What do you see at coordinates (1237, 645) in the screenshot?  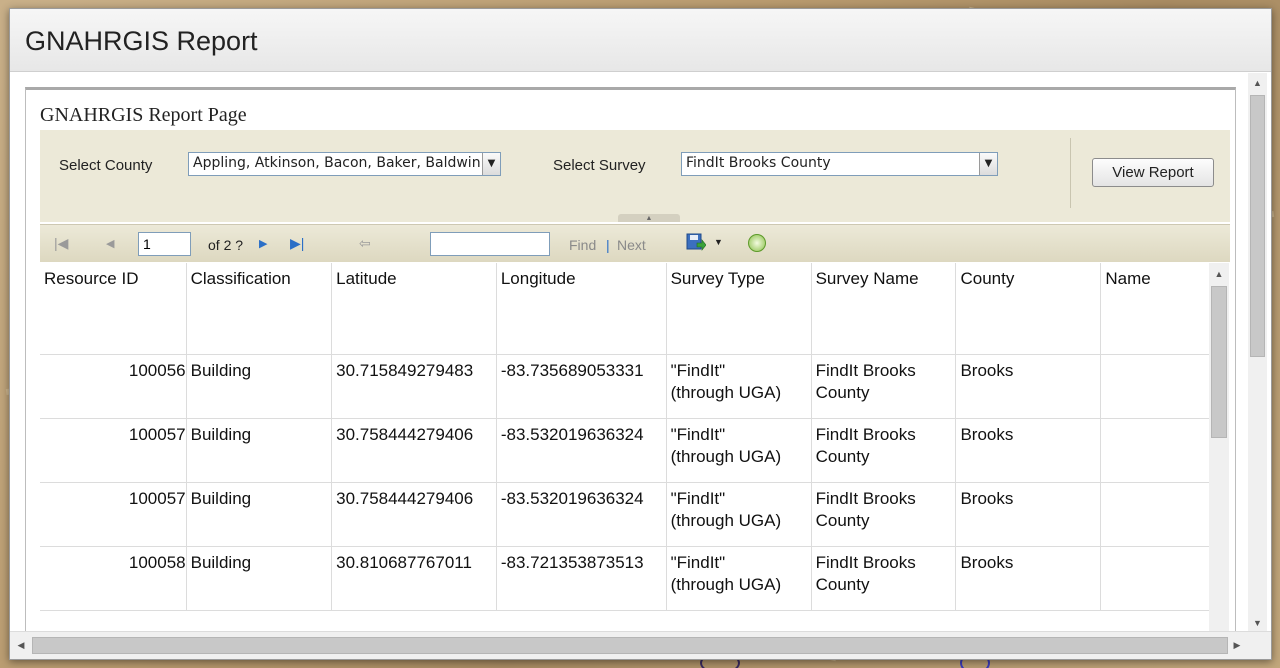 I see `scroll-right-icon: ▶` at bounding box center [1237, 645].